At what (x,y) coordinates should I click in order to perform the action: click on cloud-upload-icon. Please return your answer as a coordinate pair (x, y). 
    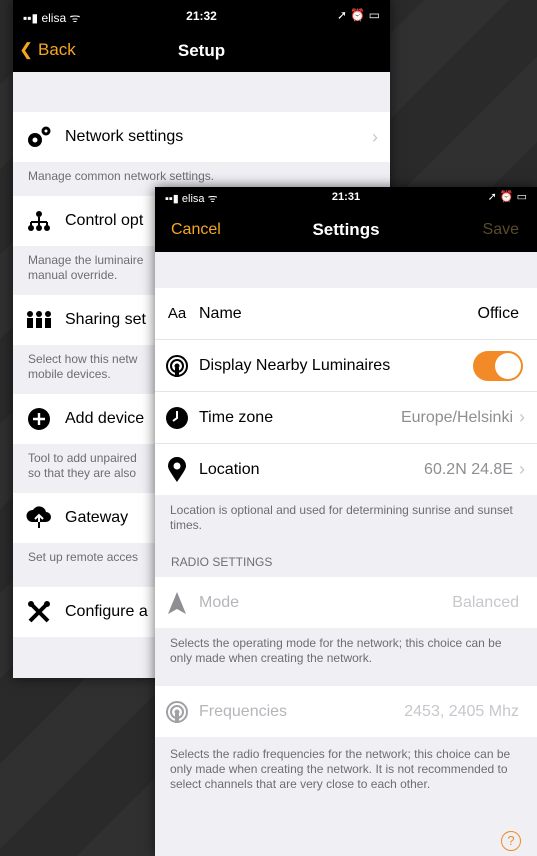
    Looking at the image, I should click on (39, 518).